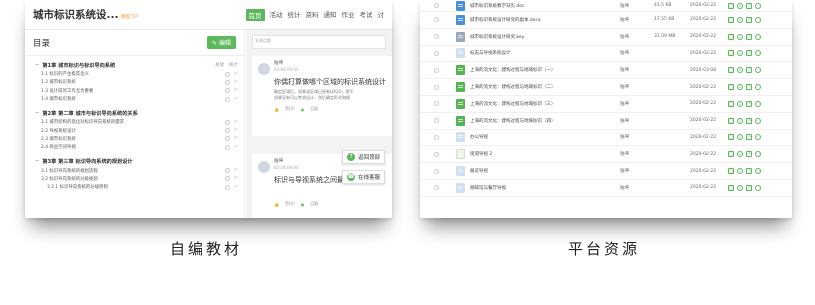  Describe the element at coordinates (134, 130) in the screenshot. I see `section-row: 2.2 导视系统设计 ✓` at that location.